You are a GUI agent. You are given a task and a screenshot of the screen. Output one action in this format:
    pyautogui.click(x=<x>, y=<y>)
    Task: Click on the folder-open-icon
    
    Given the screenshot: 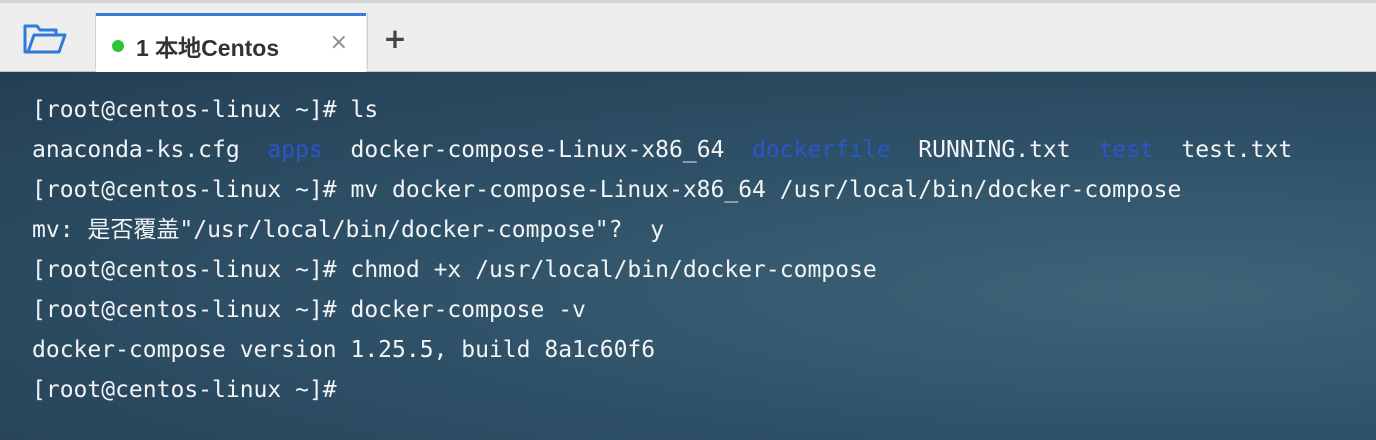 What is the action you would take?
    pyautogui.click(x=45, y=39)
    